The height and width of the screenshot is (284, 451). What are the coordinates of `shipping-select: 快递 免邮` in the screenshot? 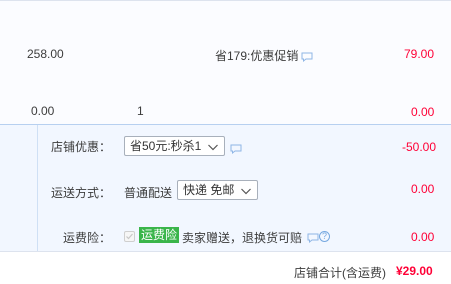 It's located at (217, 190).